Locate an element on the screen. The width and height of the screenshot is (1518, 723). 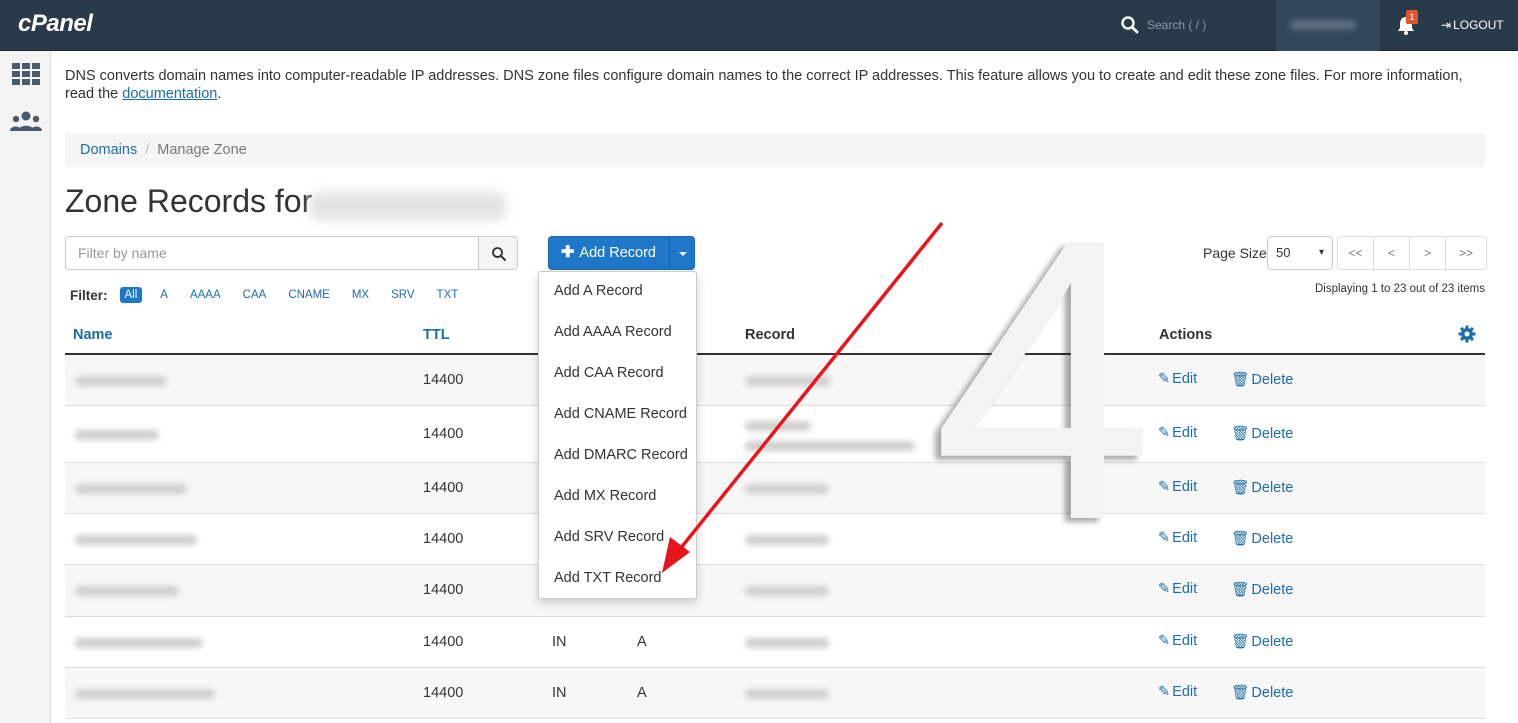
menu-add-dmarc-record: Add DMARC Record is located at coordinates (621, 455).